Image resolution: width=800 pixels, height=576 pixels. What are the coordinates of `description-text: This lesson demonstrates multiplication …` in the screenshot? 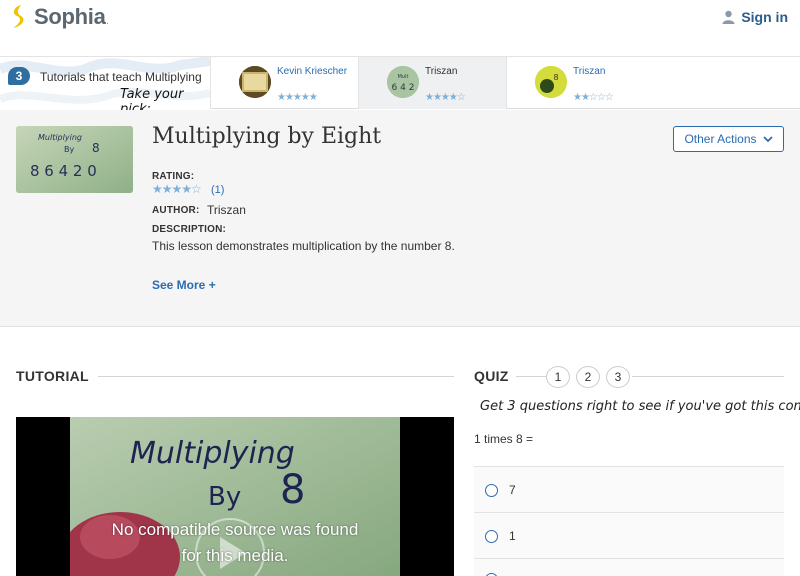 It's located at (303, 246).